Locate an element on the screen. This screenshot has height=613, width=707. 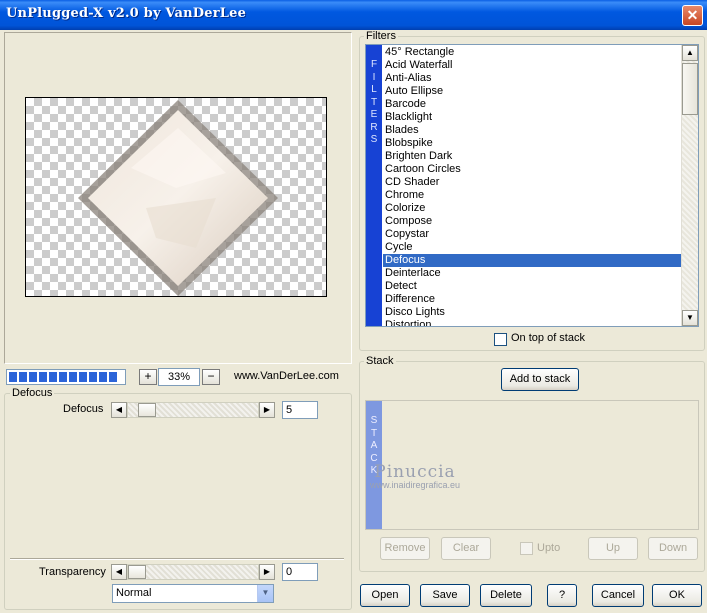
defocus-value-field: 5 is located at coordinates (300, 410).